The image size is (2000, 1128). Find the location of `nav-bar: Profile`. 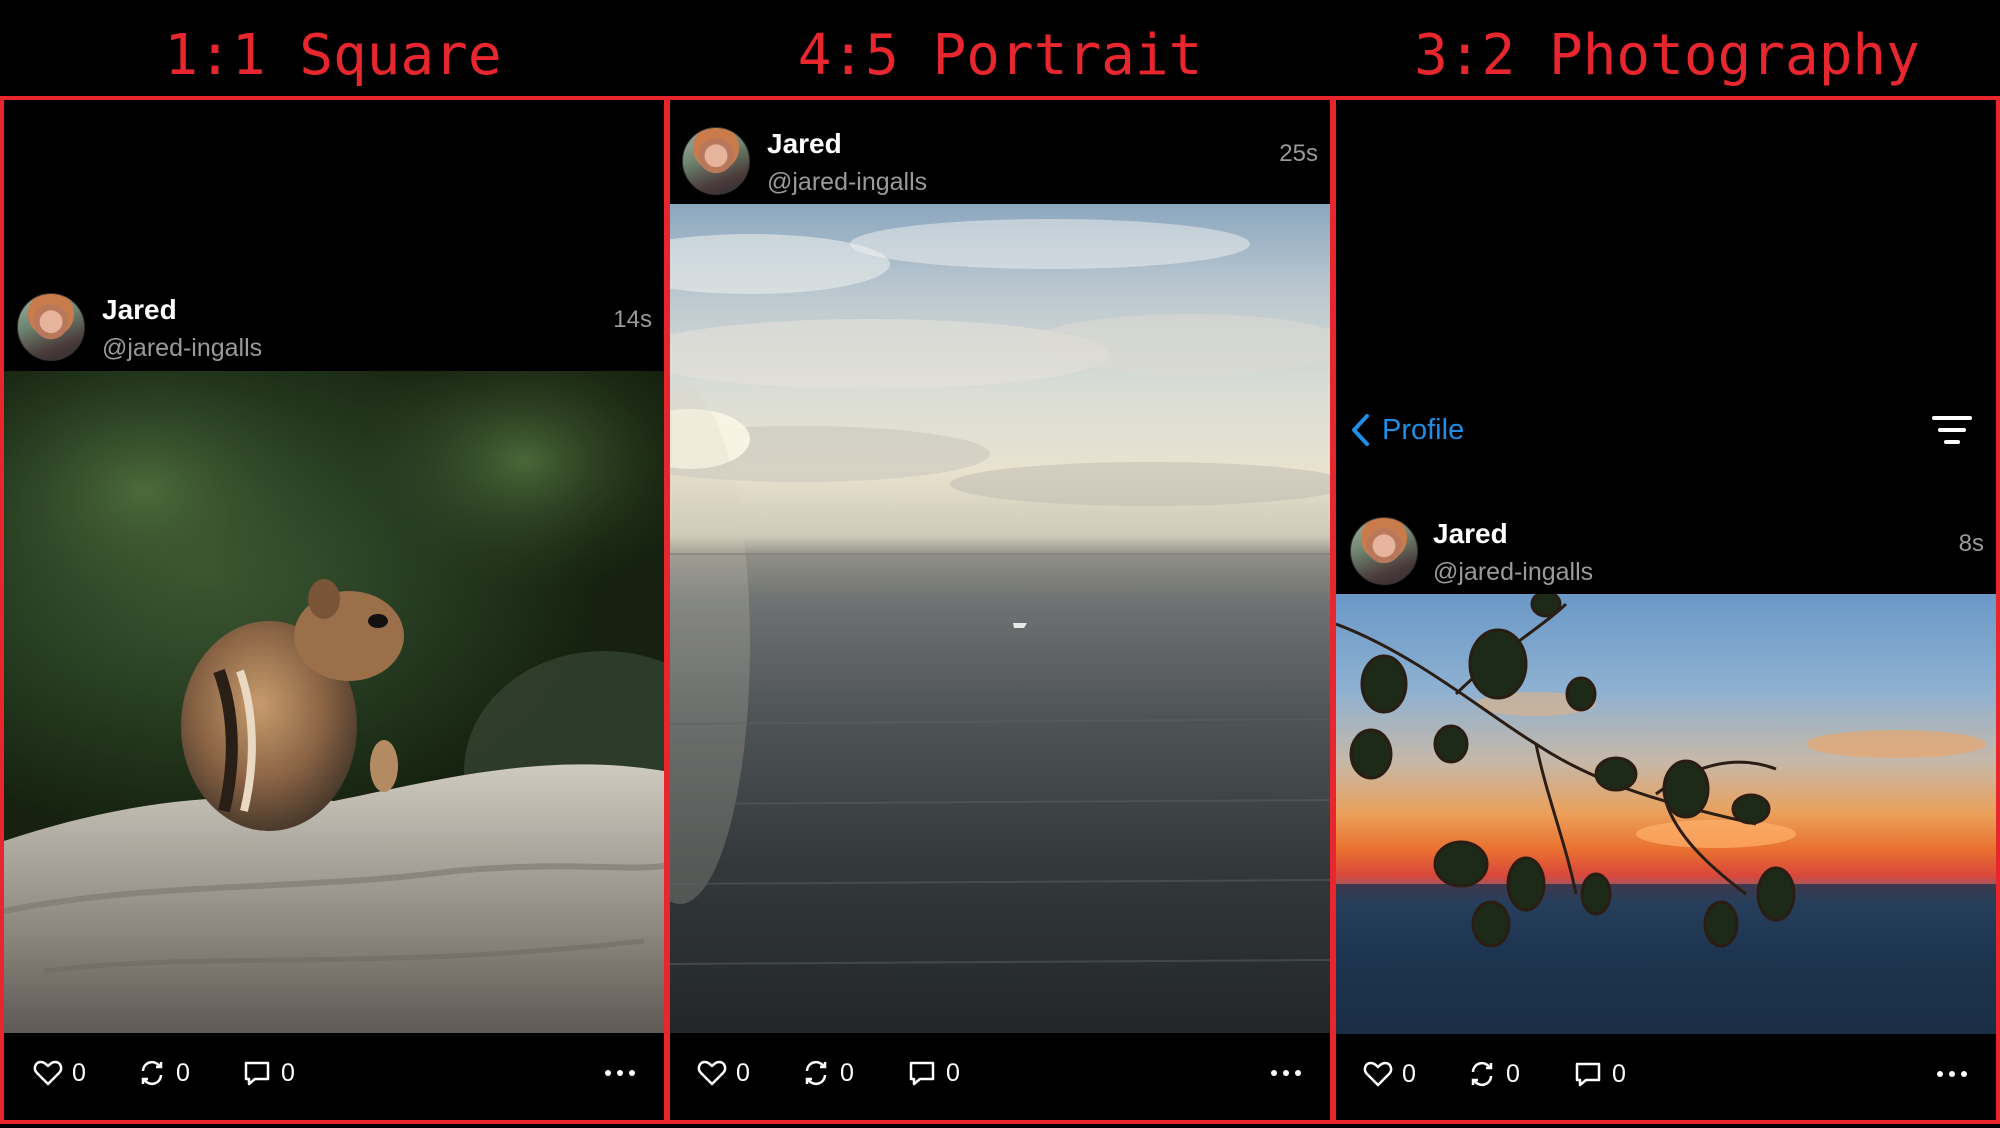

nav-bar: Profile is located at coordinates (1666, 430).